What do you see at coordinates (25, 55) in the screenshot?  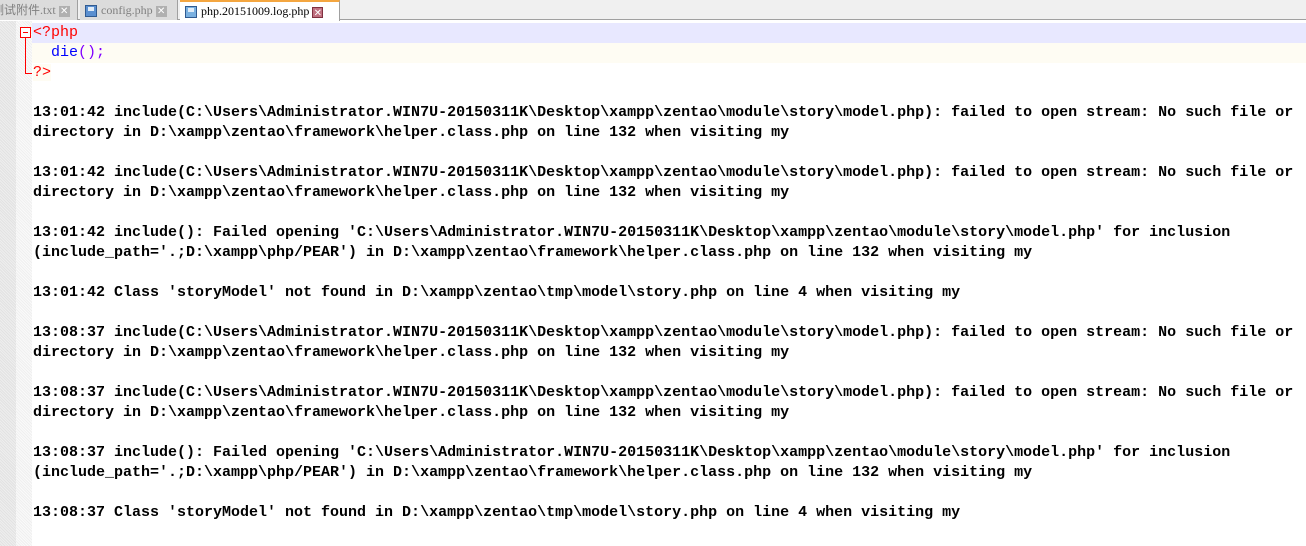 I see `fold-line` at bounding box center [25, 55].